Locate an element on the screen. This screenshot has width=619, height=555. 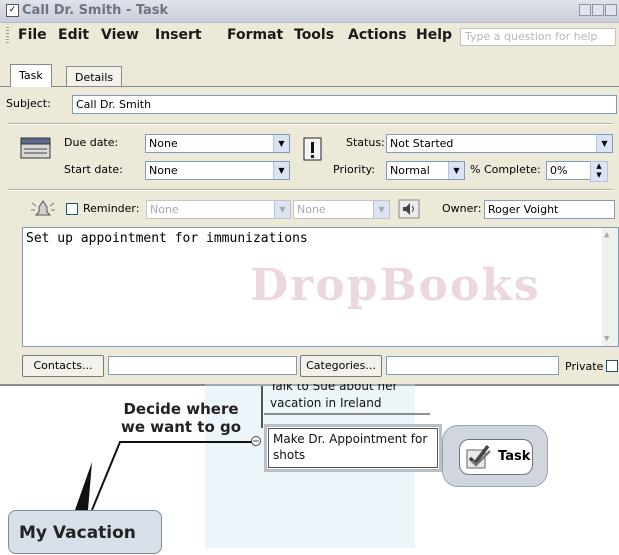
toolbar-grip is located at coordinates (7, 35).